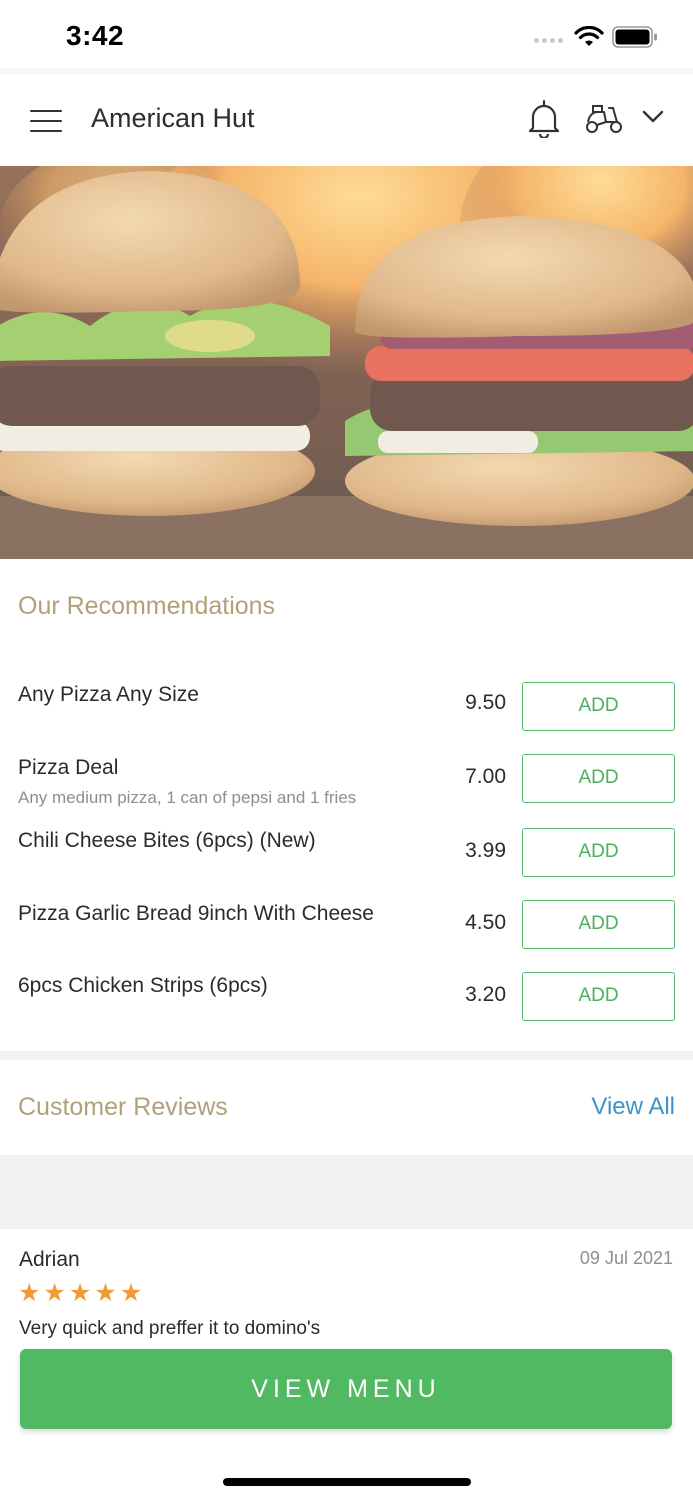 The width and height of the screenshot is (693, 1500). Describe the element at coordinates (346, 1192) in the screenshot. I see `reviews-spacer` at that location.